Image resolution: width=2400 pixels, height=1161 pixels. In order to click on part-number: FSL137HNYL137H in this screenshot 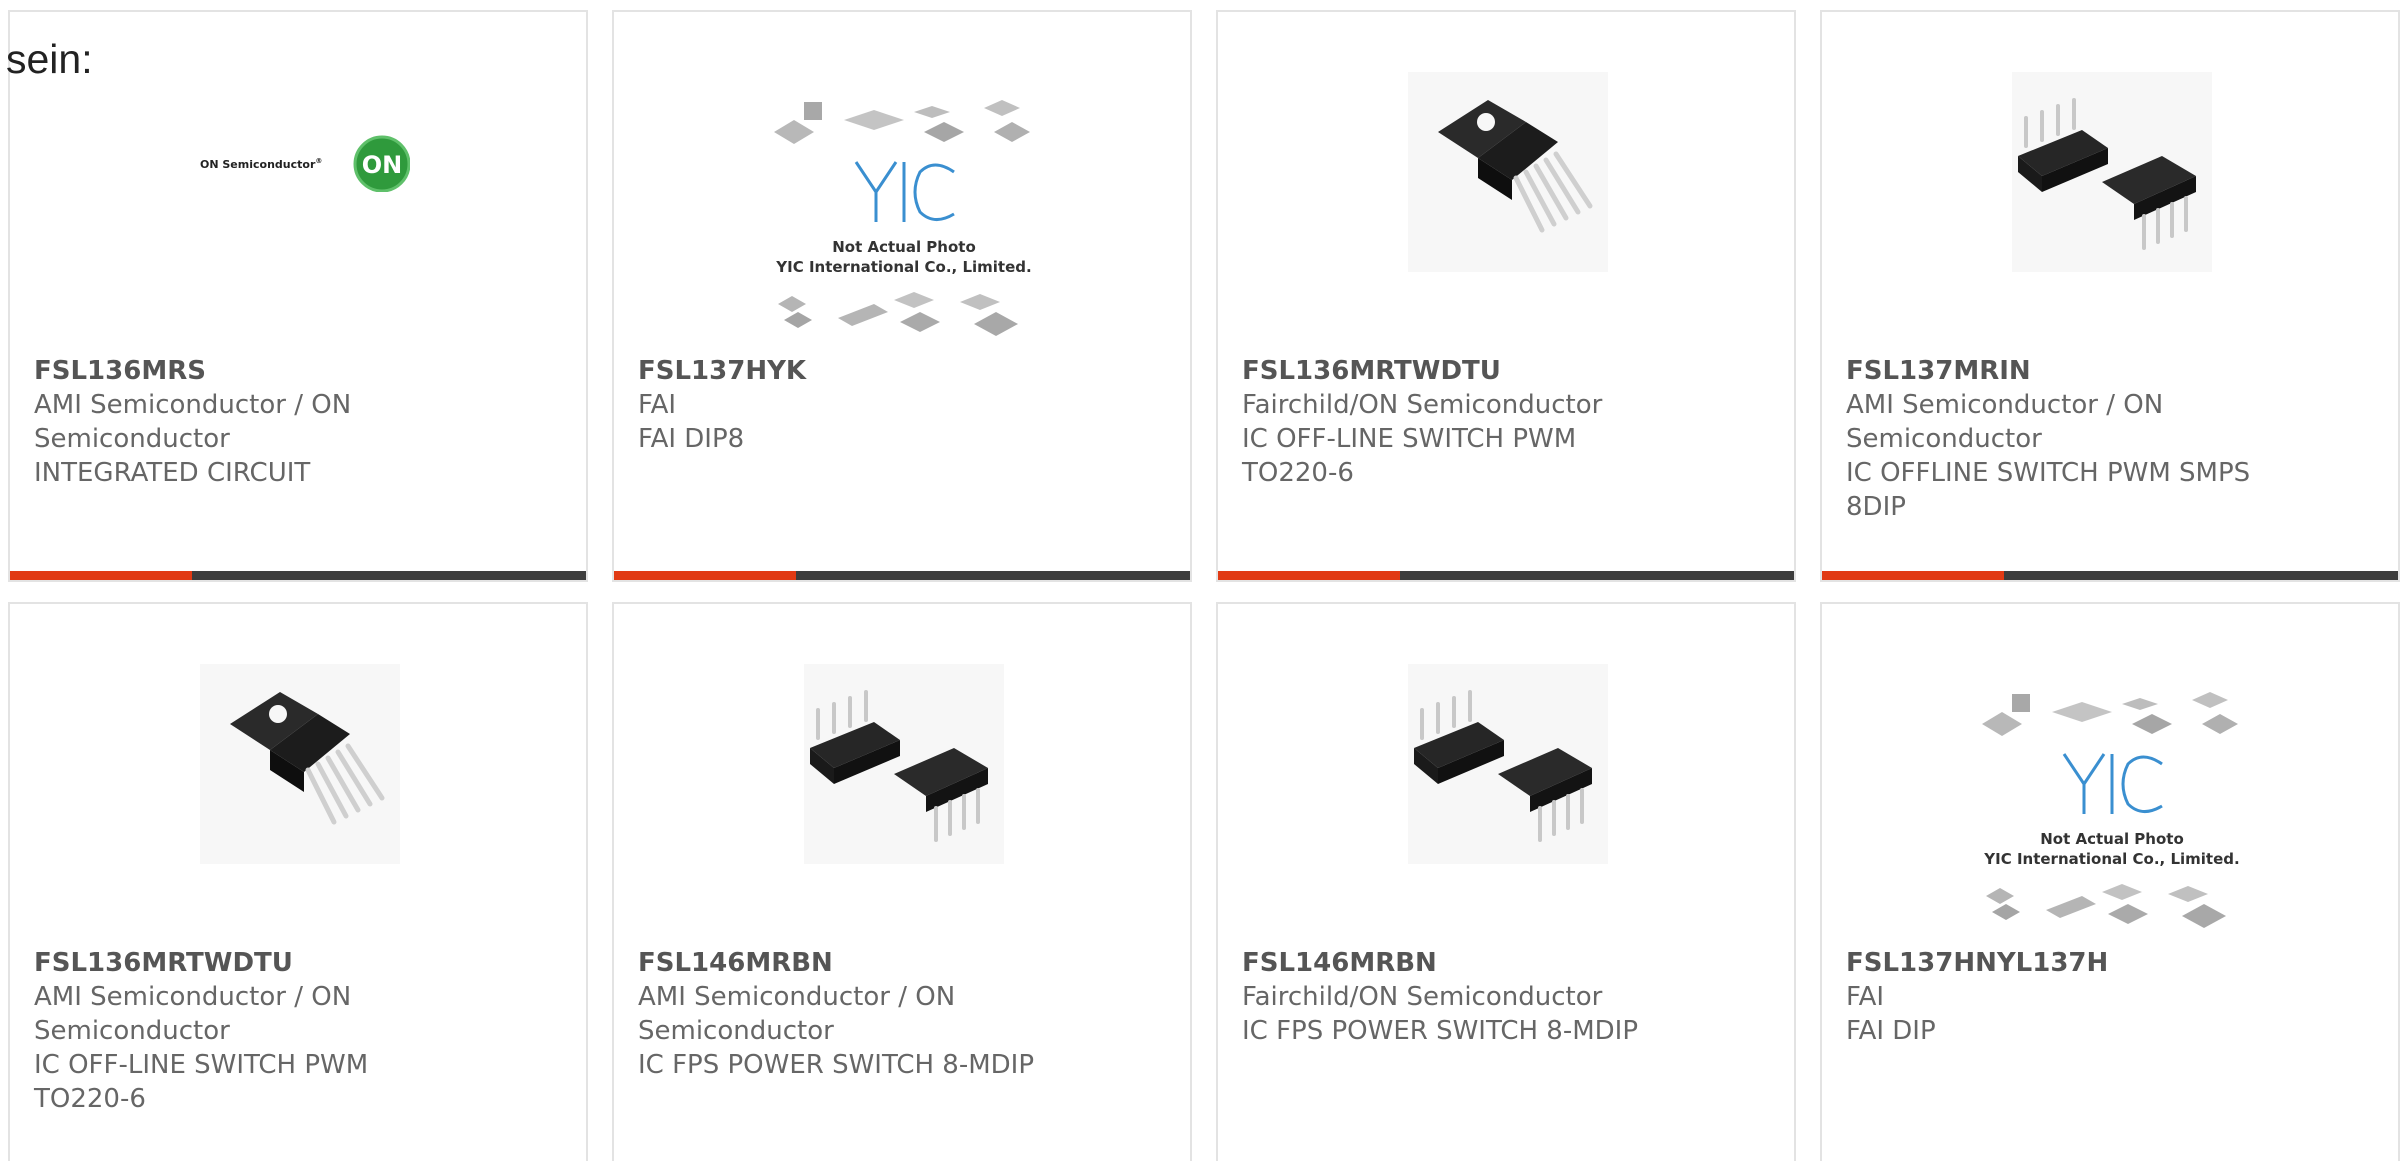, I will do `click(2106, 963)`.